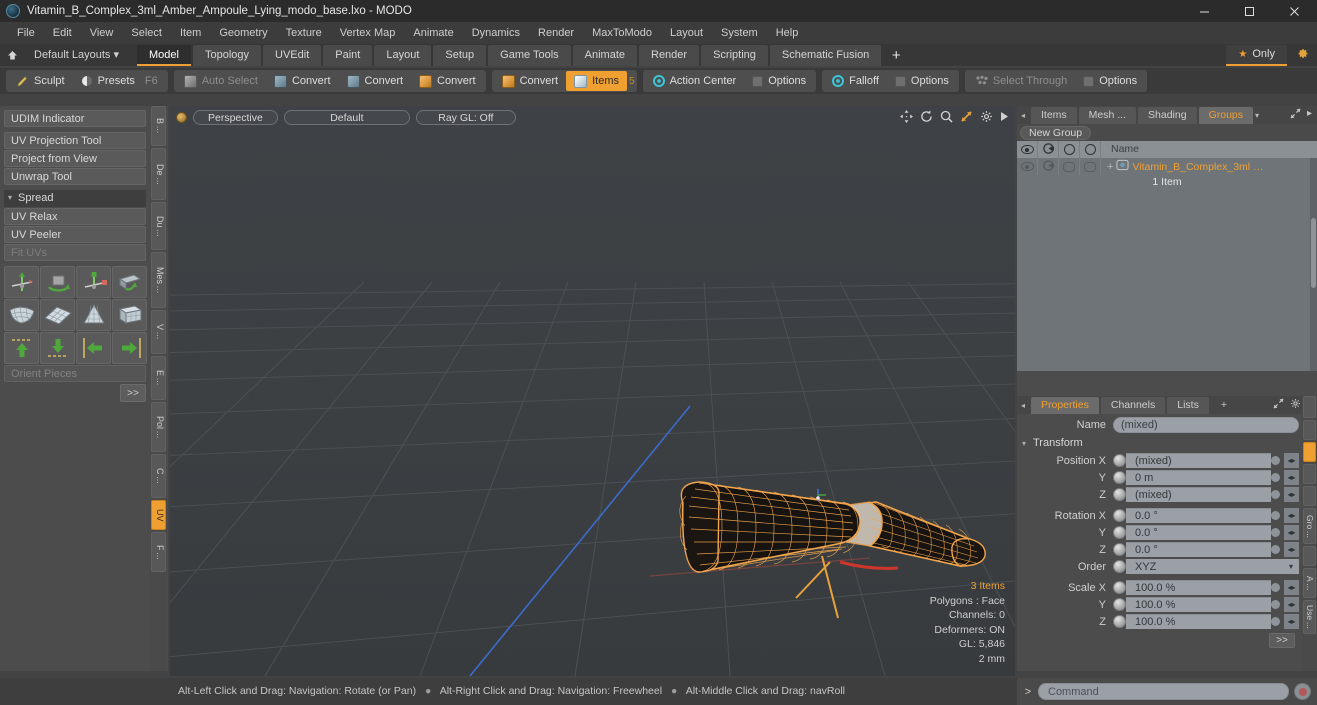  I want to click on rotation-z-field: 0.0 °, so click(1198, 549).